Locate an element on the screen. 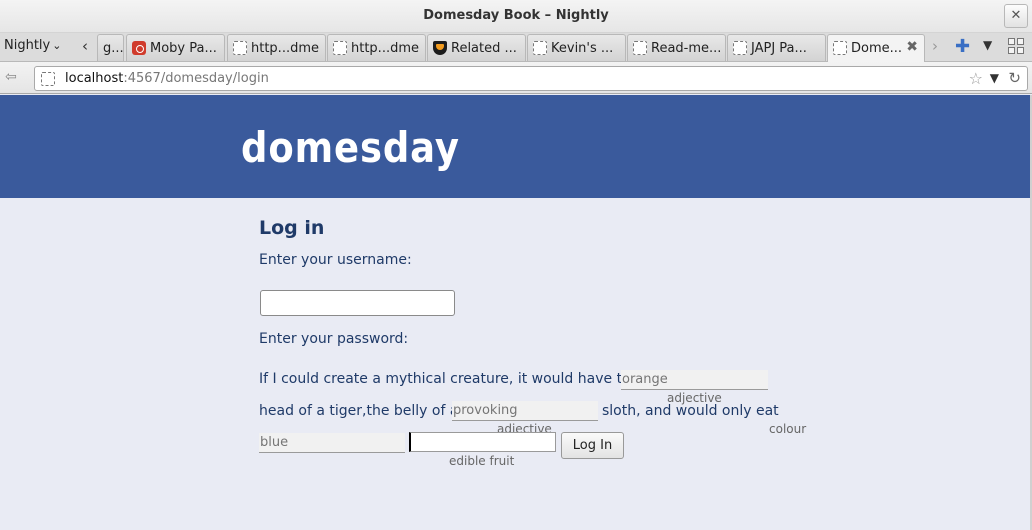 This screenshot has width=1032, height=530. tab-scroll-left-icon: ‹ is located at coordinates (85, 46).